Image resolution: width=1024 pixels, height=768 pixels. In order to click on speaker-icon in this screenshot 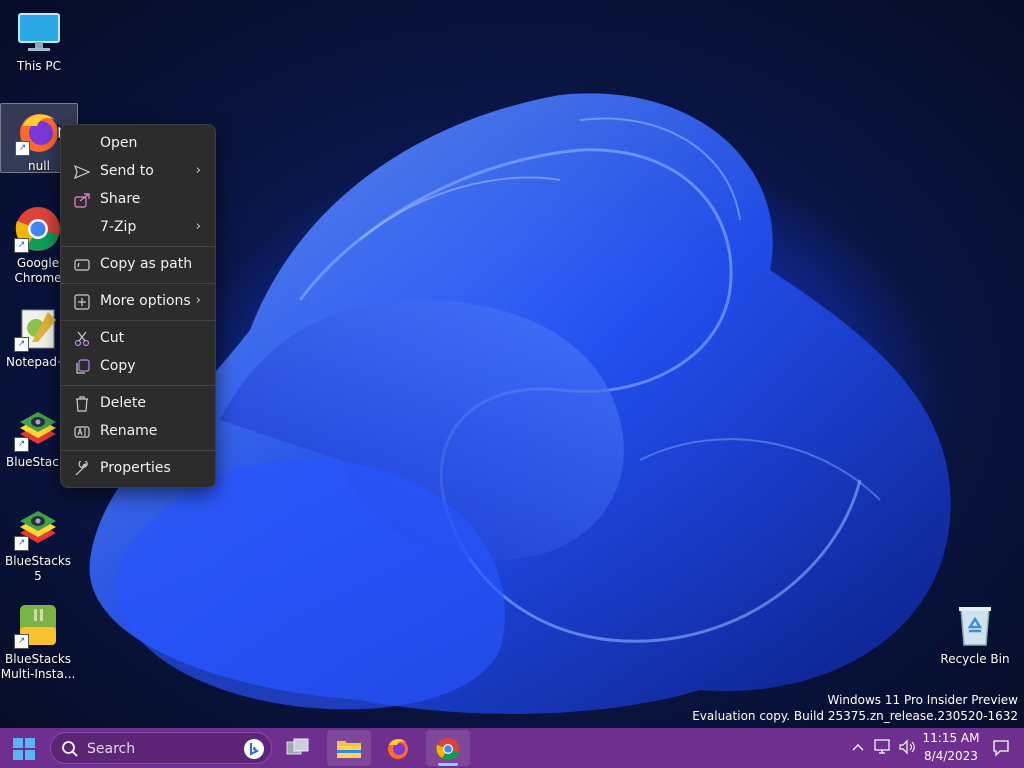, I will do `click(907, 747)`.